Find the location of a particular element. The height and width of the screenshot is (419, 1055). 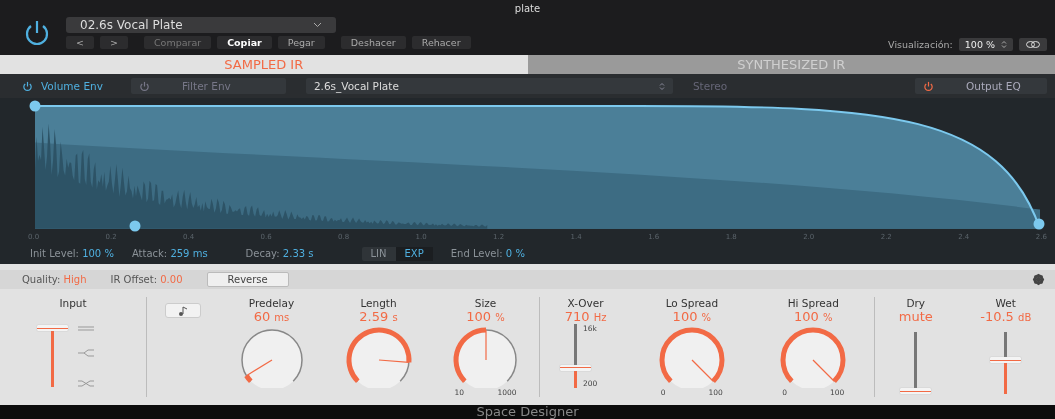

curve-toggle: LIN is located at coordinates (378, 253).